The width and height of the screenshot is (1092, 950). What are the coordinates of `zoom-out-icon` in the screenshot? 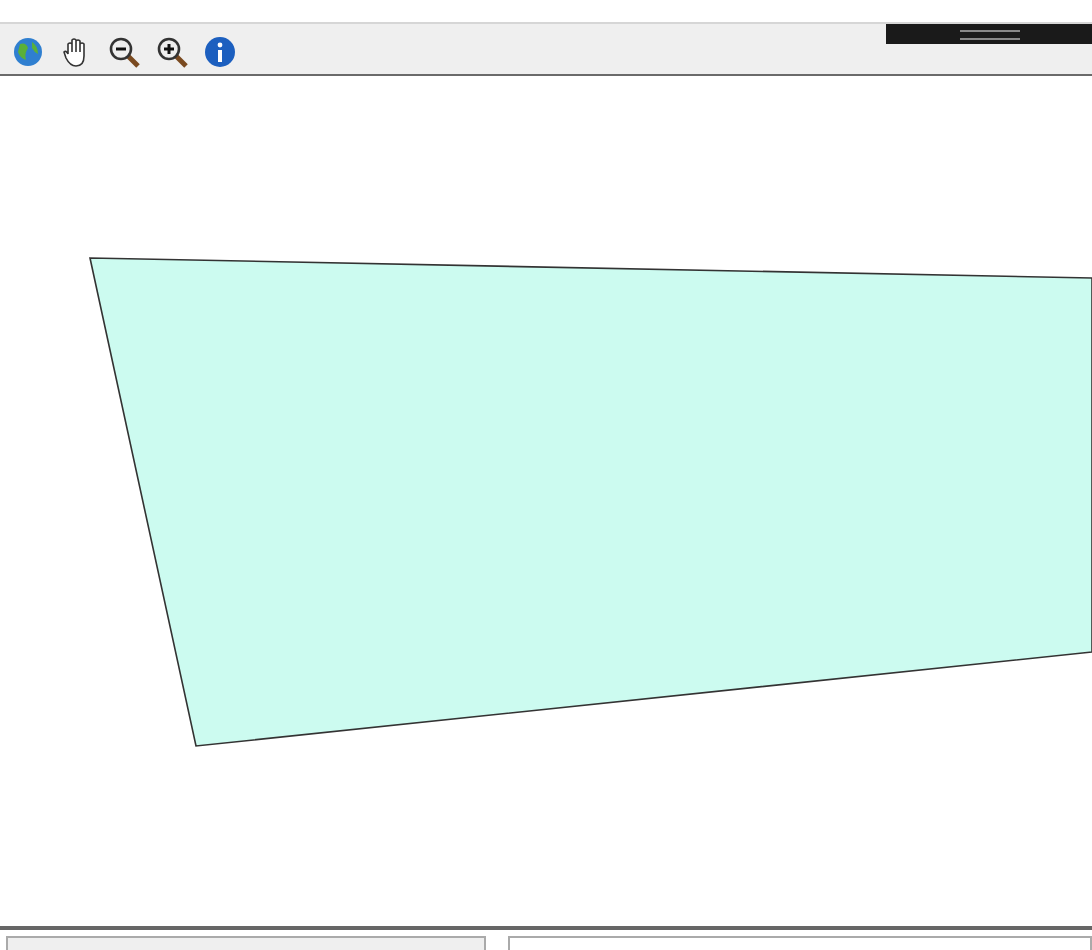 It's located at (123, 51).